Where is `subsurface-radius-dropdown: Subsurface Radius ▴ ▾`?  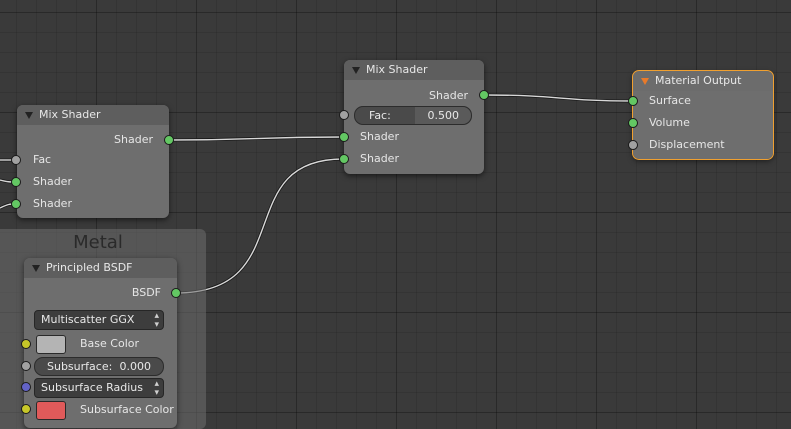 subsurface-radius-dropdown: Subsurface Radius ▴ ▾ is located at coordinates (99, 388).